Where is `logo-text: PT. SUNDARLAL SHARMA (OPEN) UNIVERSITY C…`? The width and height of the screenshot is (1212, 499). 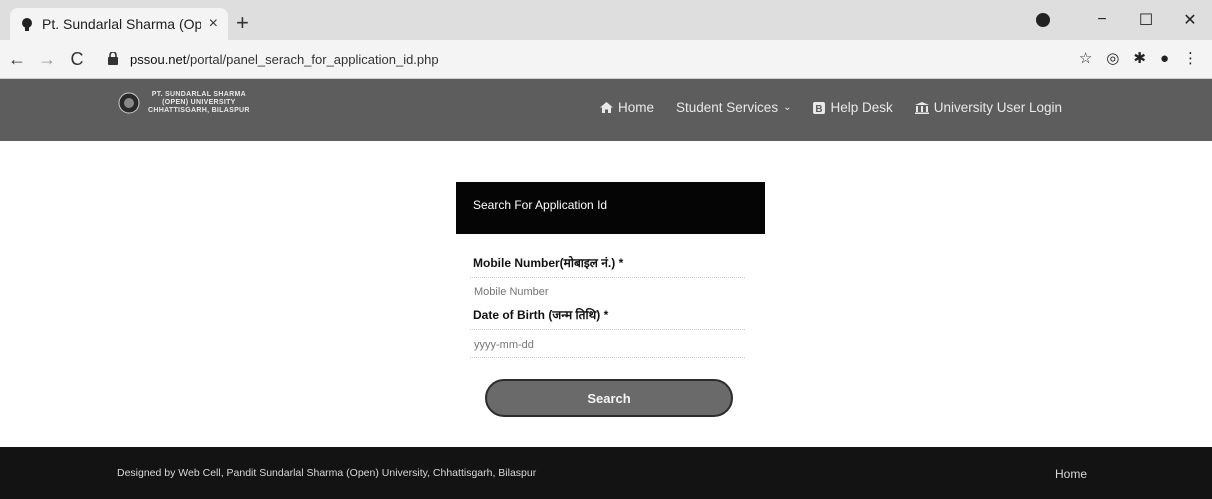 logo-text: PT. SUNDARLAL SHARMA (OPEN) UNIVERSITY C… is located at coordinates (199, 103).